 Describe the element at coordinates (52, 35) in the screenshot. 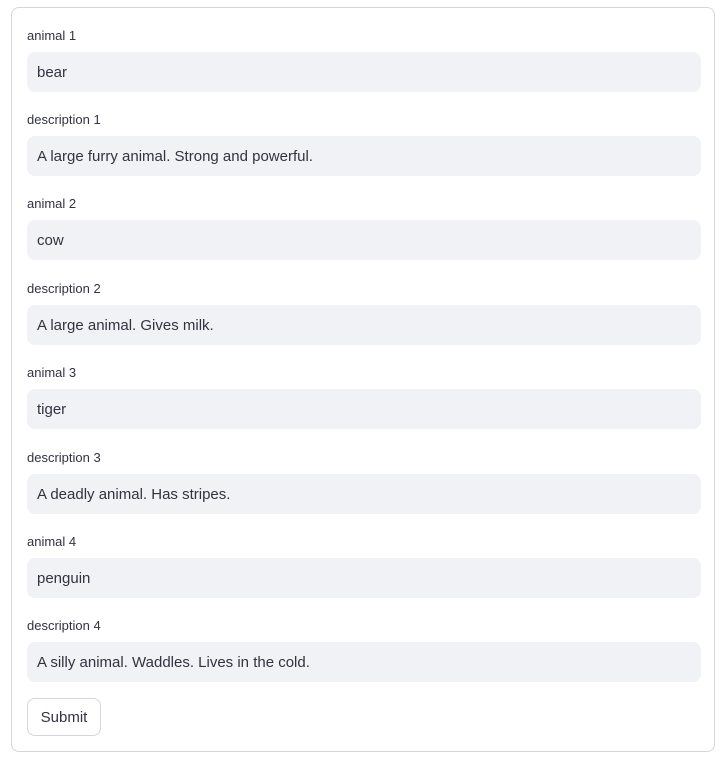

I see `animal-1-label: animal 1` at that location.